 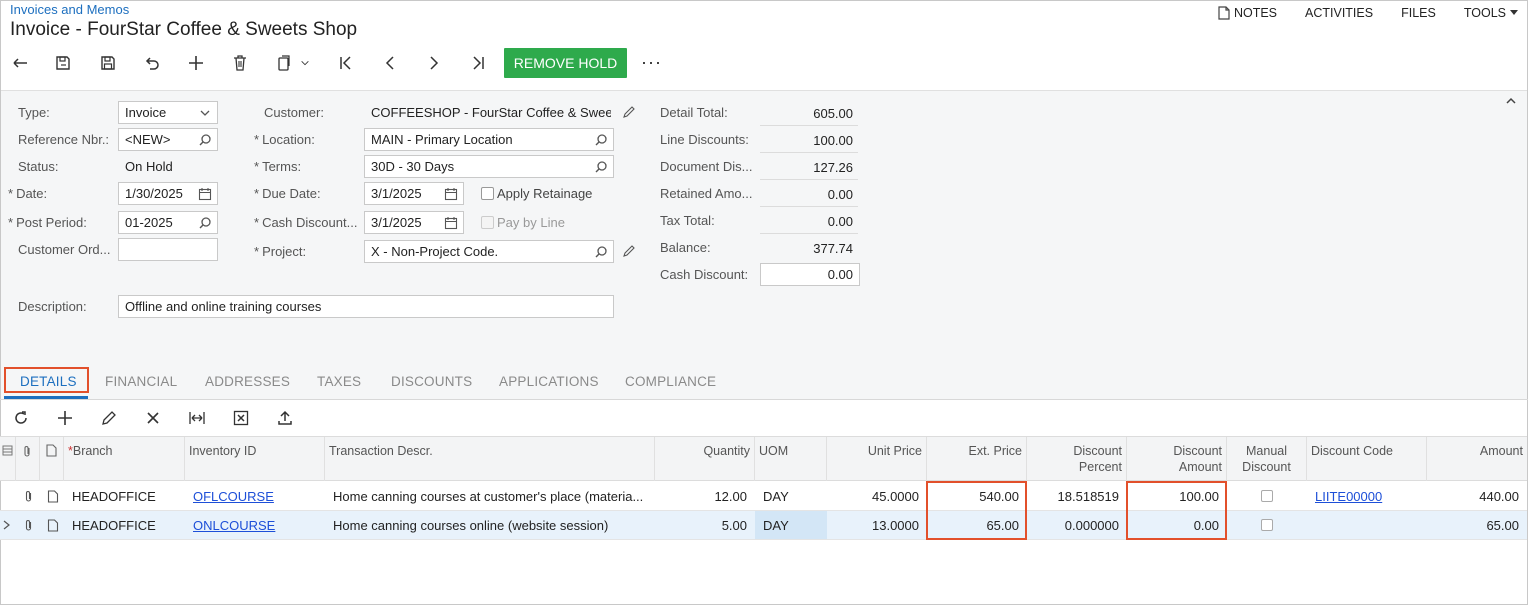 I want to click on more-actions-button: ···, so click(x=651, y=62).